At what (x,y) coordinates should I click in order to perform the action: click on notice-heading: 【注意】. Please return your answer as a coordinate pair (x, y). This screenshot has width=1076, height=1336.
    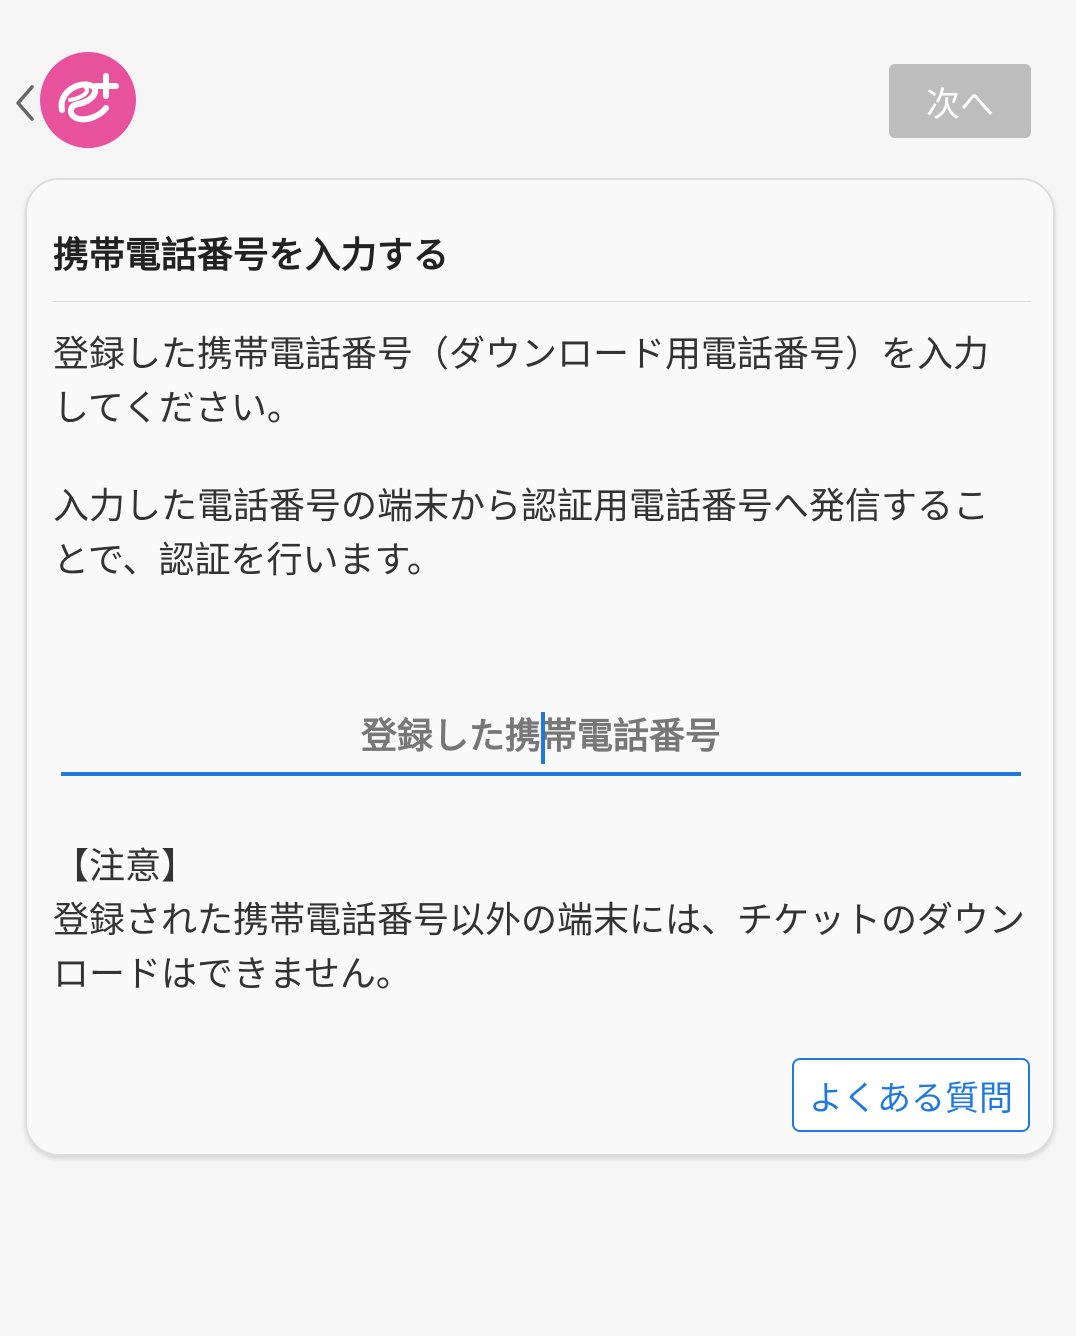
    Looking at the image, I should click on (125, 866).